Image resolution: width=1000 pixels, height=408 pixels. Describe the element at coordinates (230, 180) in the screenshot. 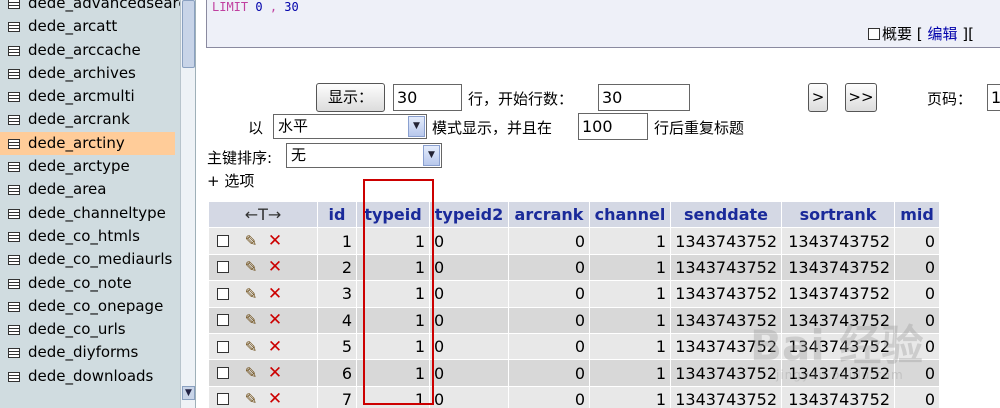

I see `options-link: + 选项` at that location.